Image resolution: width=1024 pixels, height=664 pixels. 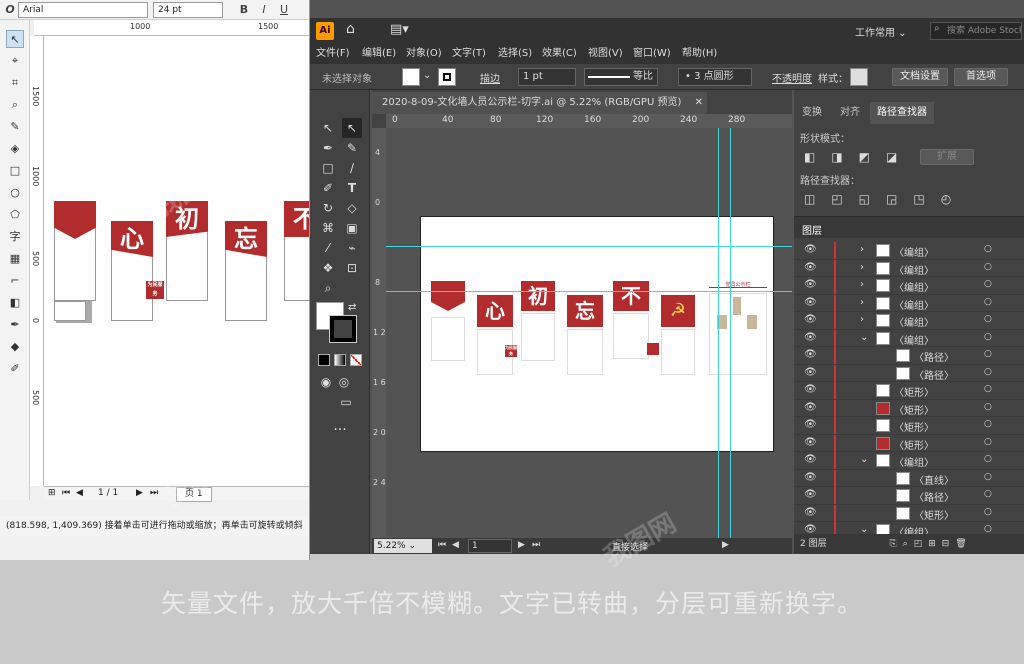 I want to click on layer-row: 👁 〈路径〉 ○, so click(x=909, y=373).